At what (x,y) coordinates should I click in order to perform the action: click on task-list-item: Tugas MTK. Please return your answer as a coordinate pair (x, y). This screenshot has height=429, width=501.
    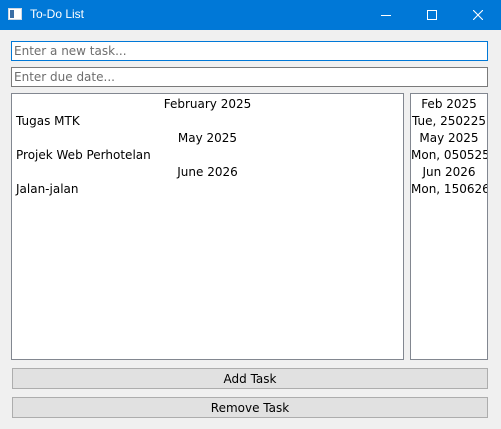
    Looking at the image, I should click on (207, 121).